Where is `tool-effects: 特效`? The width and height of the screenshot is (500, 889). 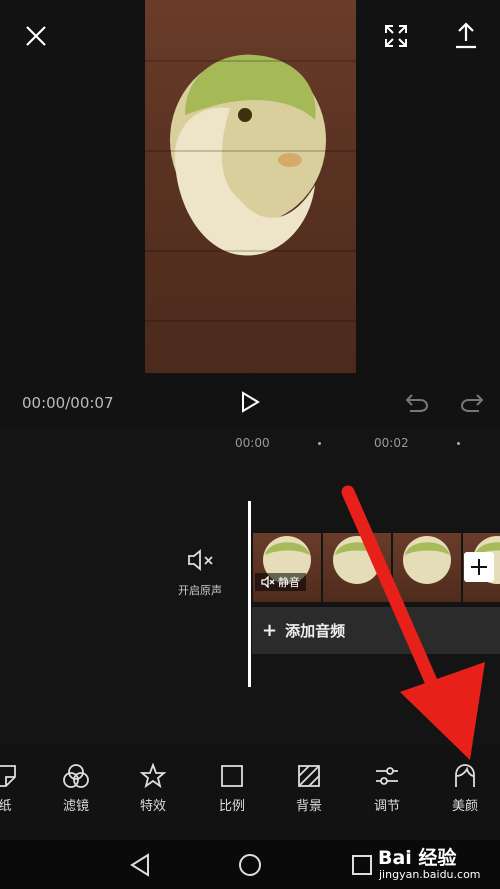
tool-effects: 特效 is located at coordinates (153, 788).